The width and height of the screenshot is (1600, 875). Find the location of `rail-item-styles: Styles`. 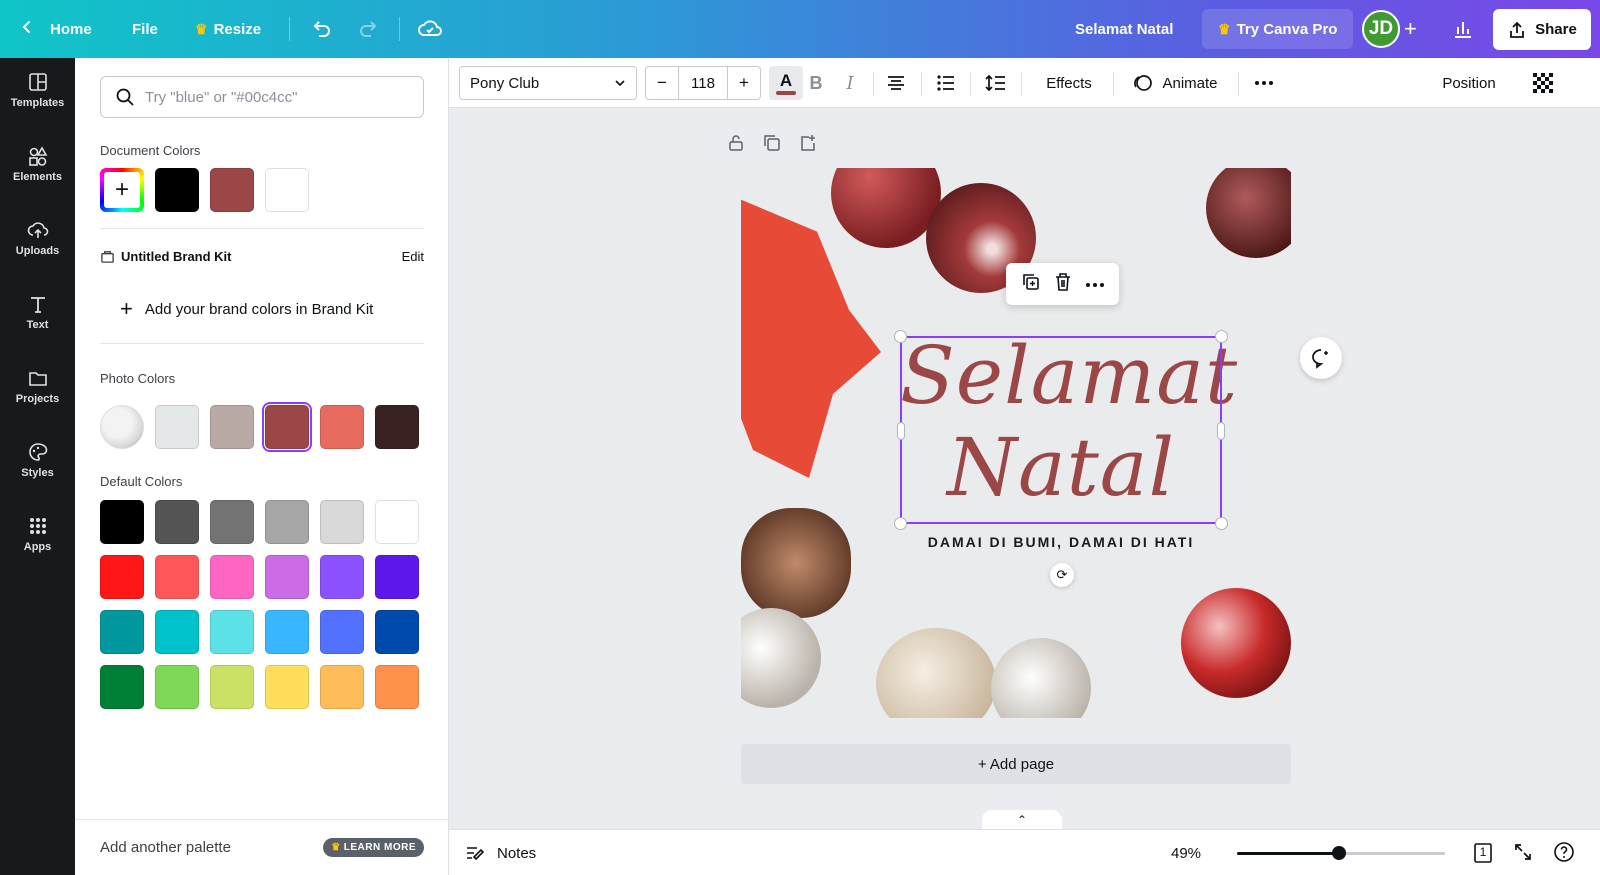

rail-item-styles: Styles is located at coordinates (37, 460).